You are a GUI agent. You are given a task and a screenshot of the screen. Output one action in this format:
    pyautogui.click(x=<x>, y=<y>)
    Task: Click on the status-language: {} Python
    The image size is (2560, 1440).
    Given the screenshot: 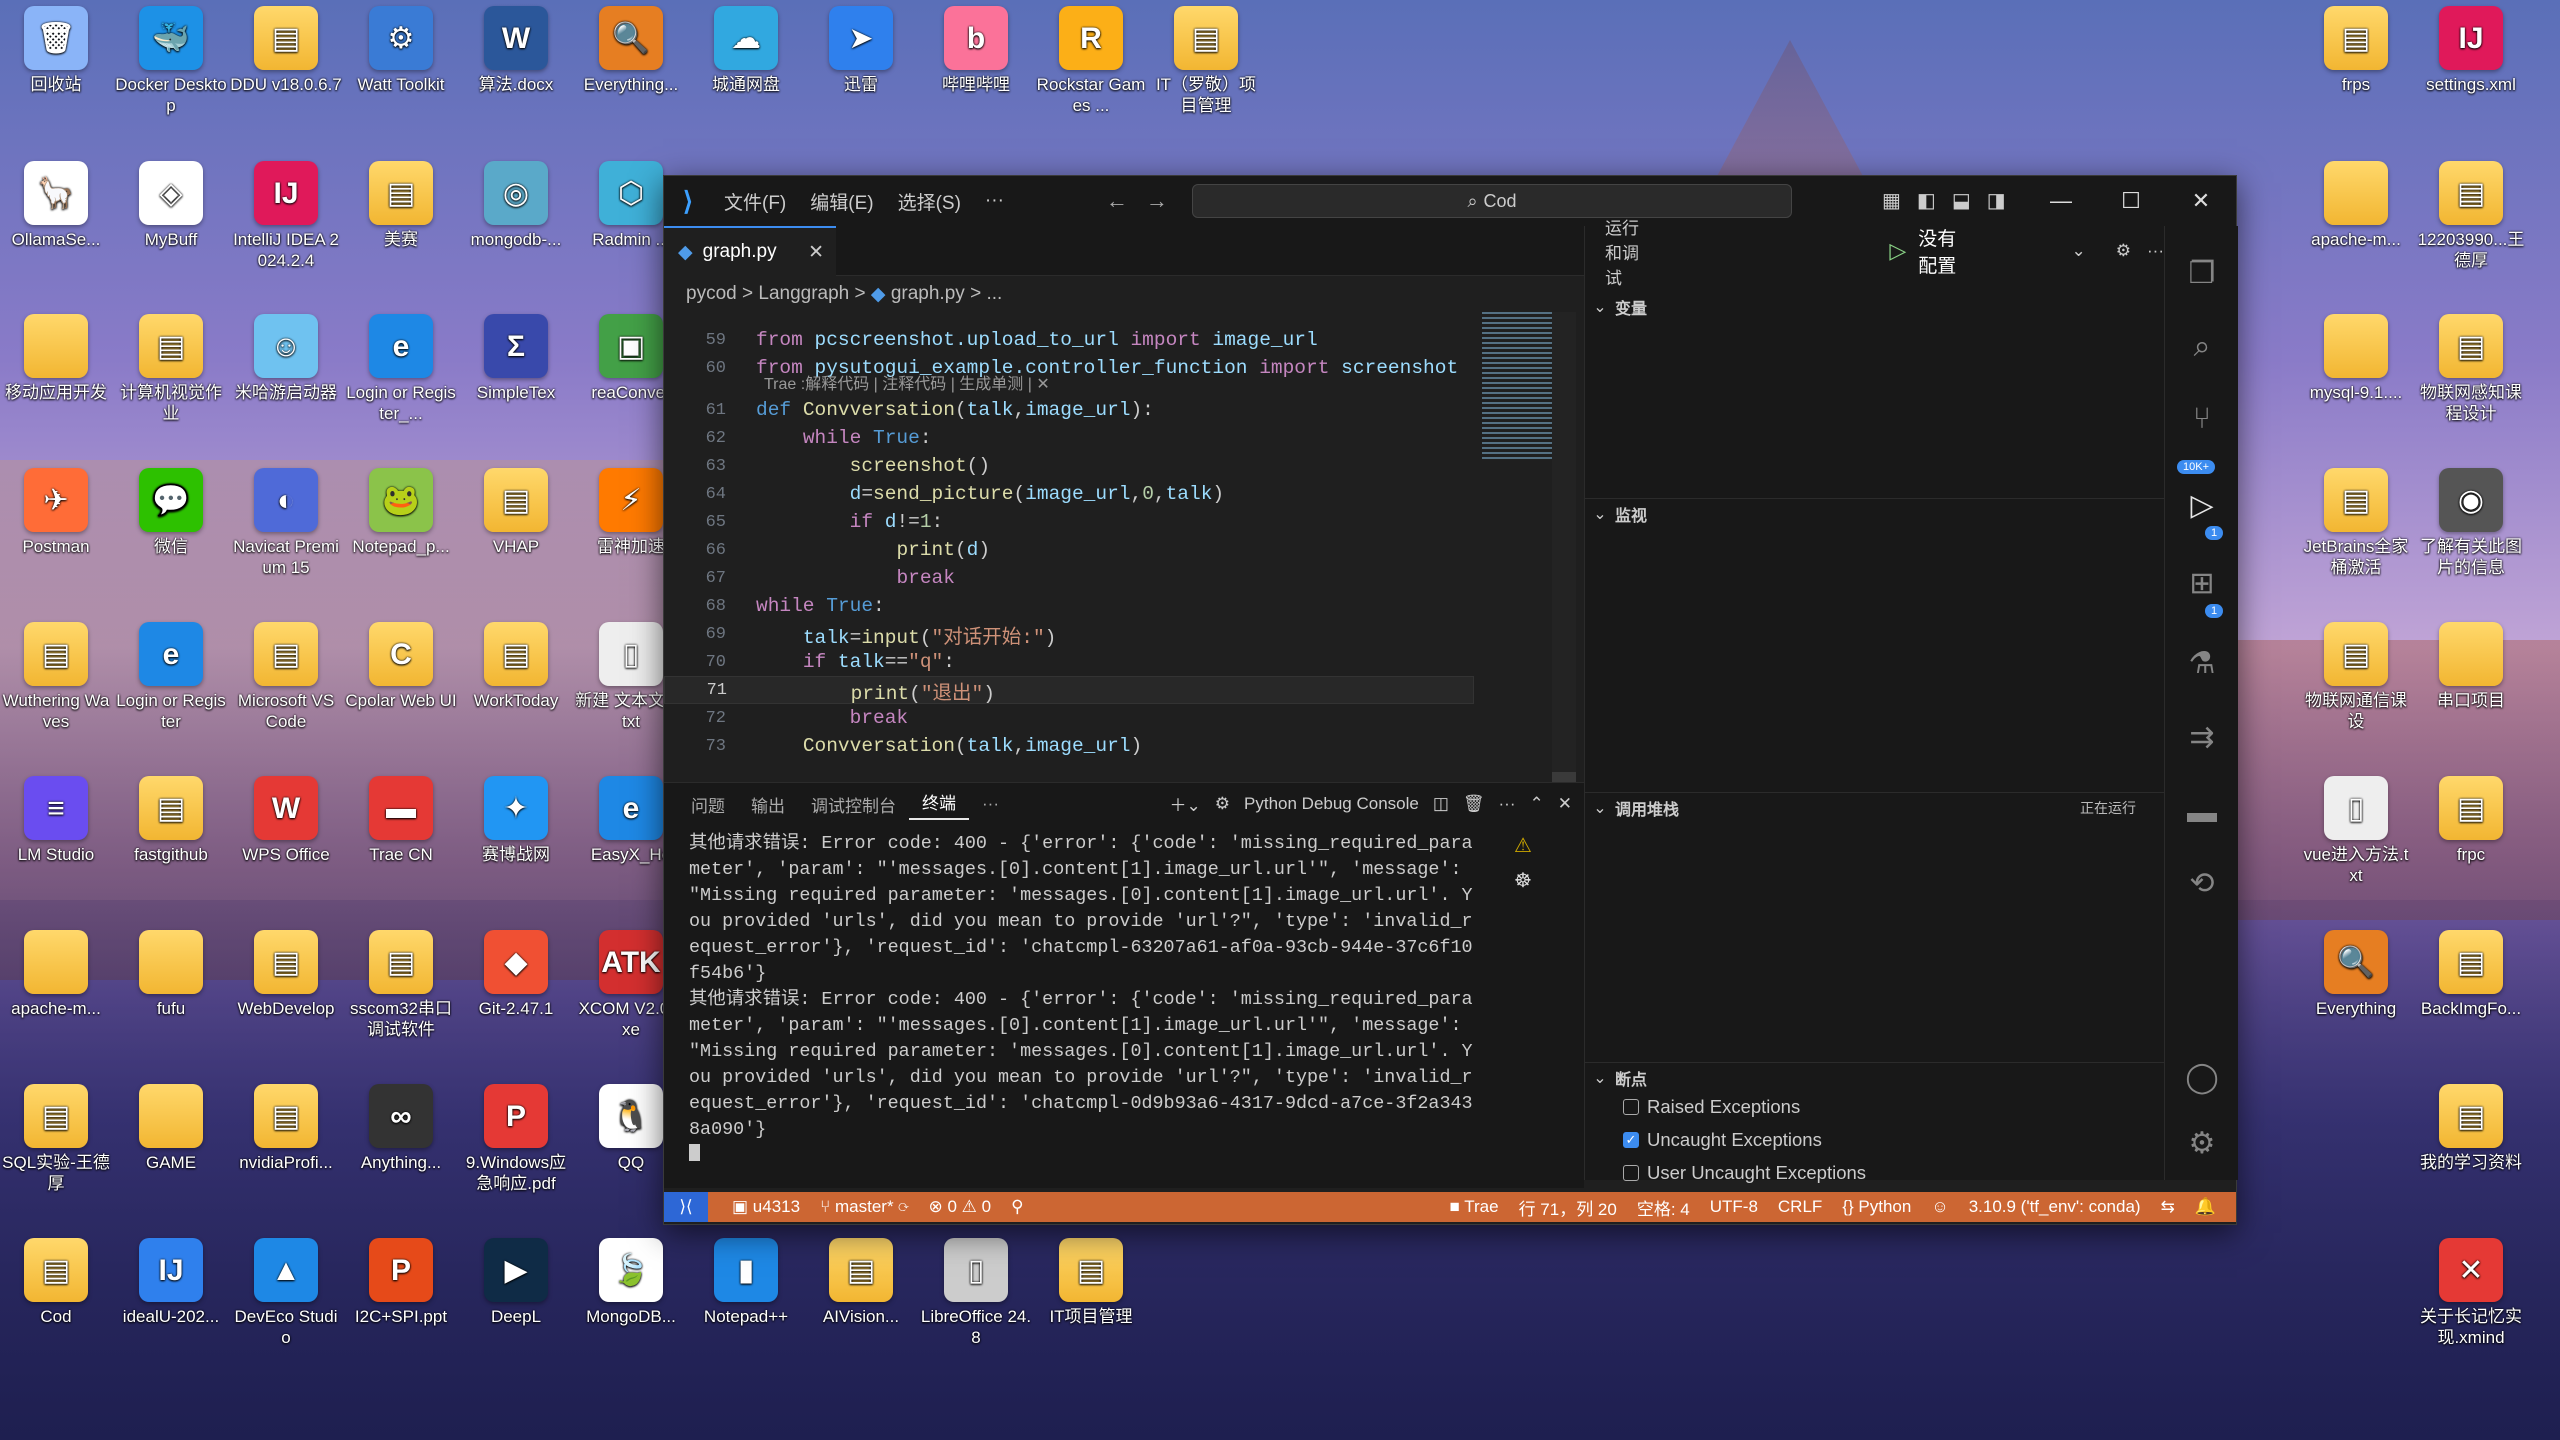 What is the action you would take?
    pyautogui.click(x=1876, y=1207)
    